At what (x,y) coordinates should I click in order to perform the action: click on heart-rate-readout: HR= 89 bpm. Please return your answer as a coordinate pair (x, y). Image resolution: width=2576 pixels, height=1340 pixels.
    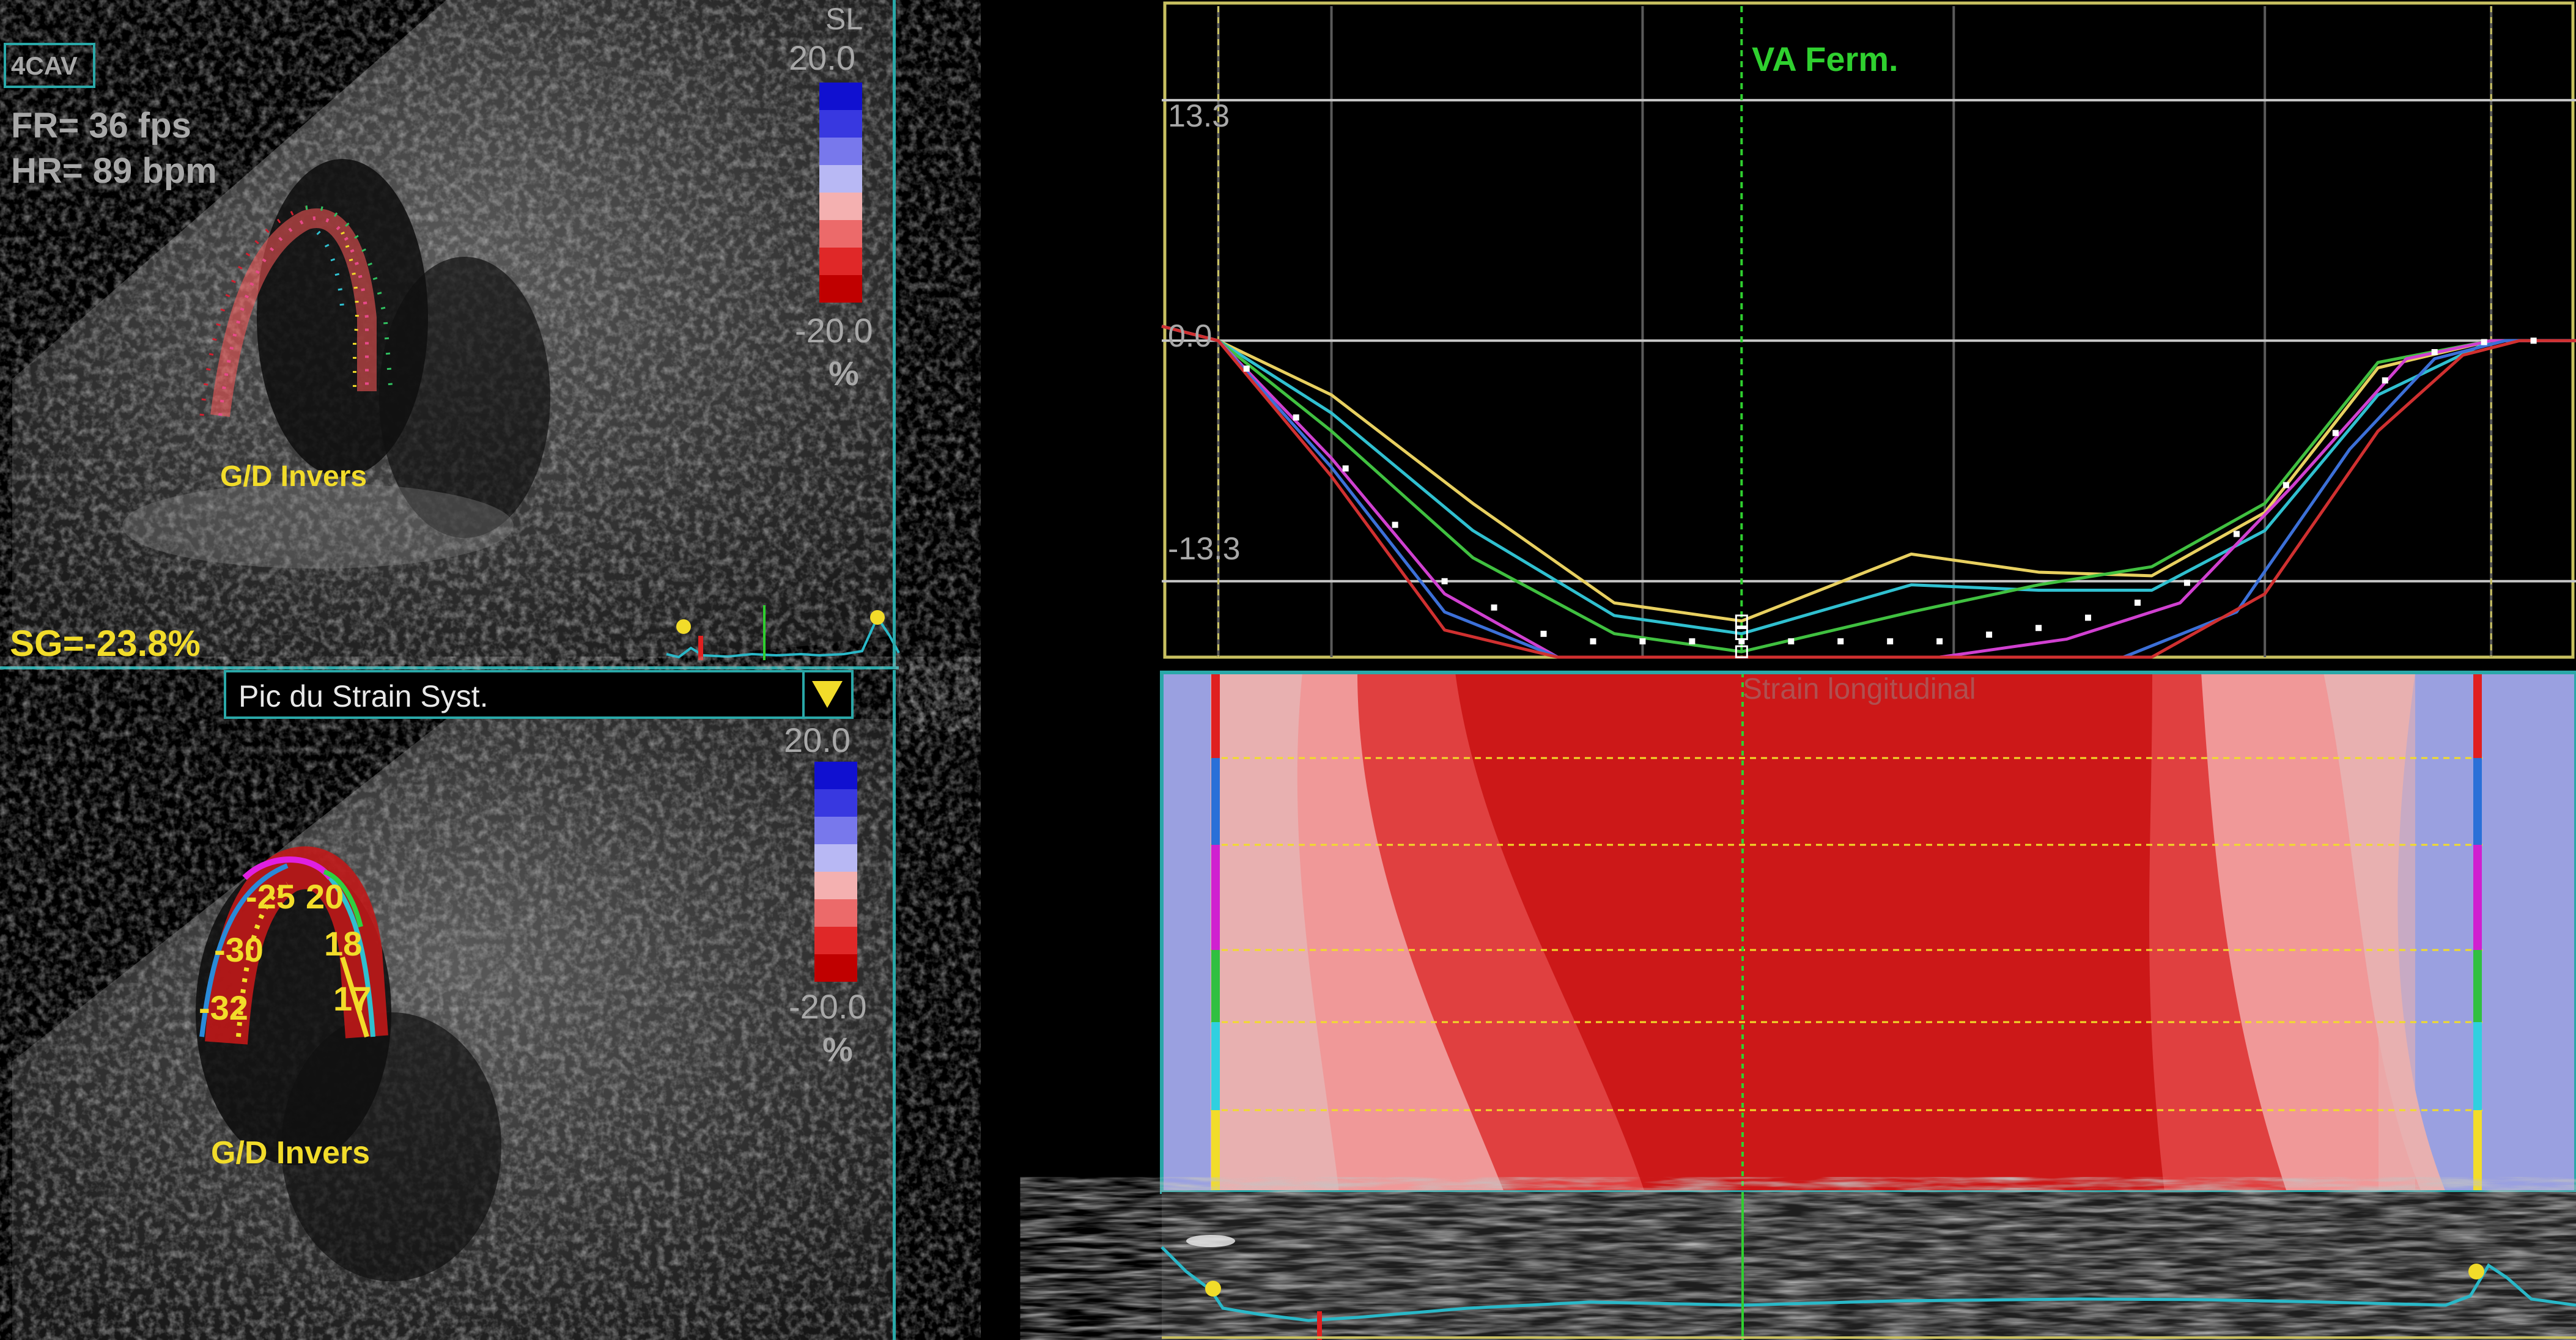
    Looking at the image, I should click on (114, 171).